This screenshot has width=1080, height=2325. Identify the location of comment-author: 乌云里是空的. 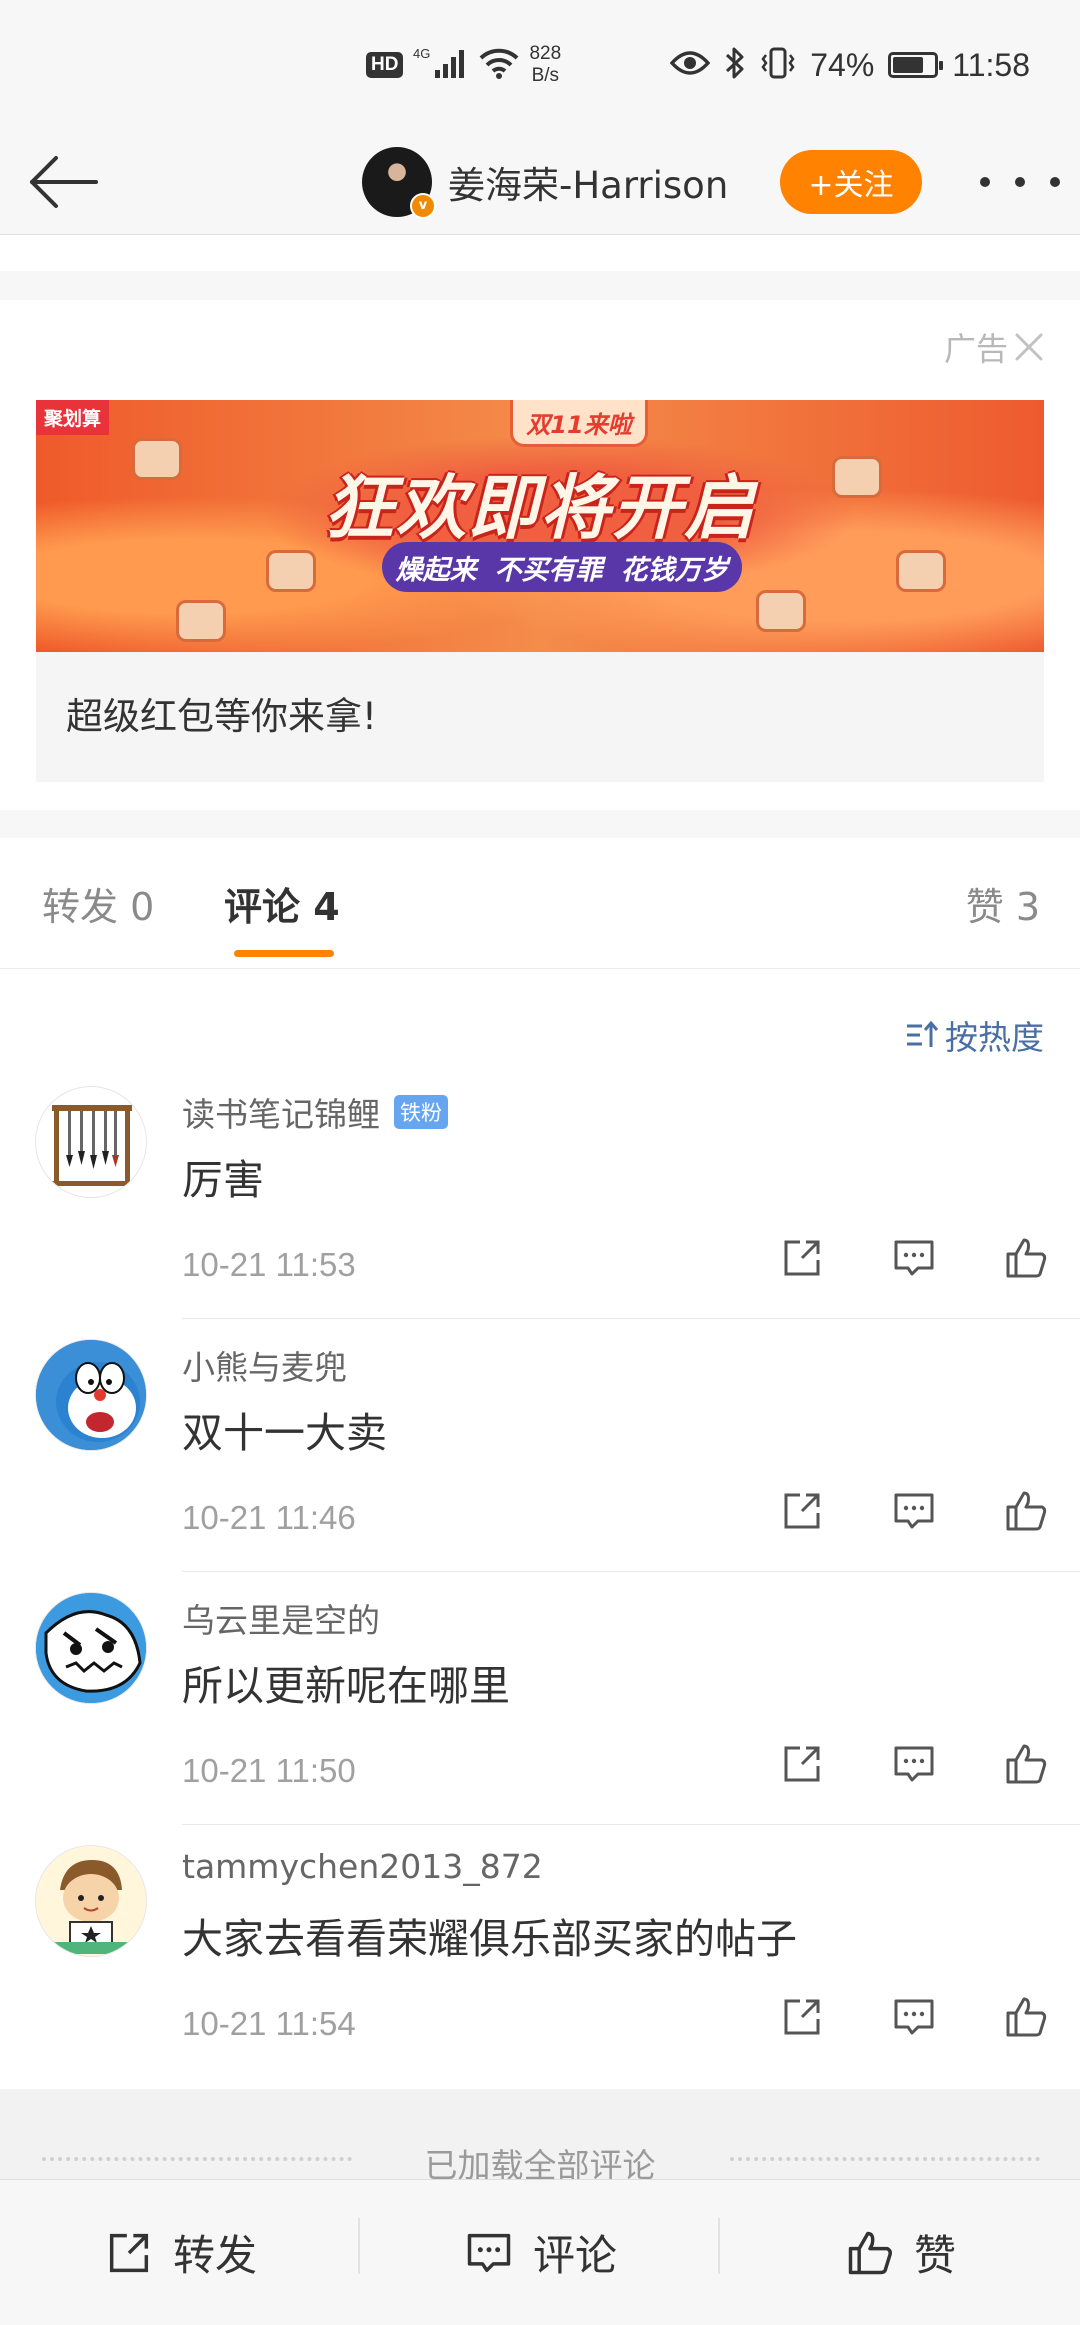
(281, 1618).